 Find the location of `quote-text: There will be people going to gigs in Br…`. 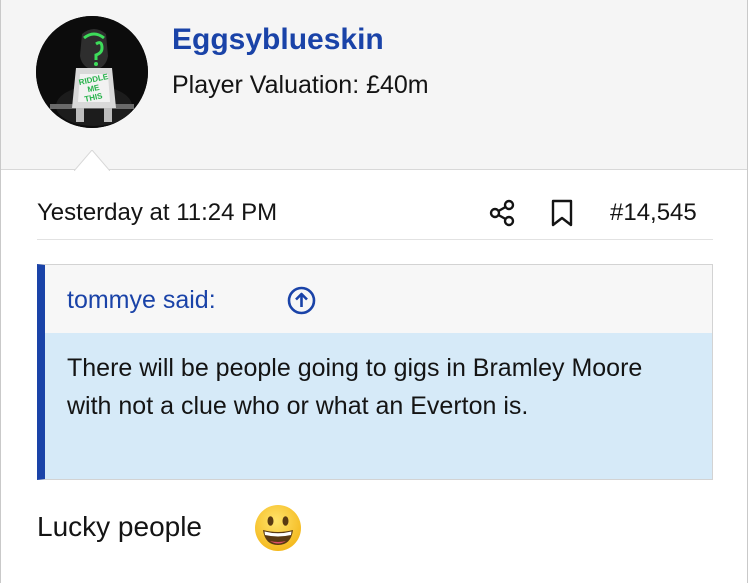

quote-text: There will be people going to gigs in Br… is located at coordinates (355, 387).